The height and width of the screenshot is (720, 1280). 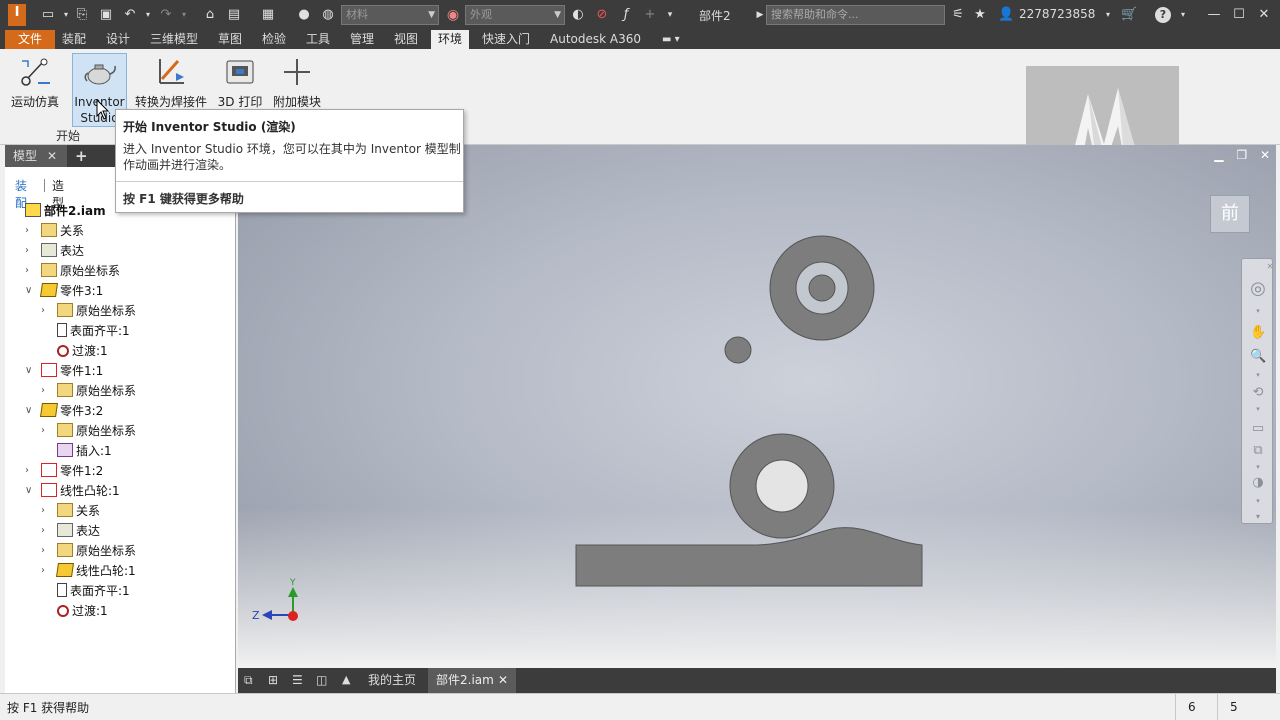 What do you see at coordinates (450, 39) in the screenshot?
I see `tab-environments: 环境` at bounding box center [450, 39].